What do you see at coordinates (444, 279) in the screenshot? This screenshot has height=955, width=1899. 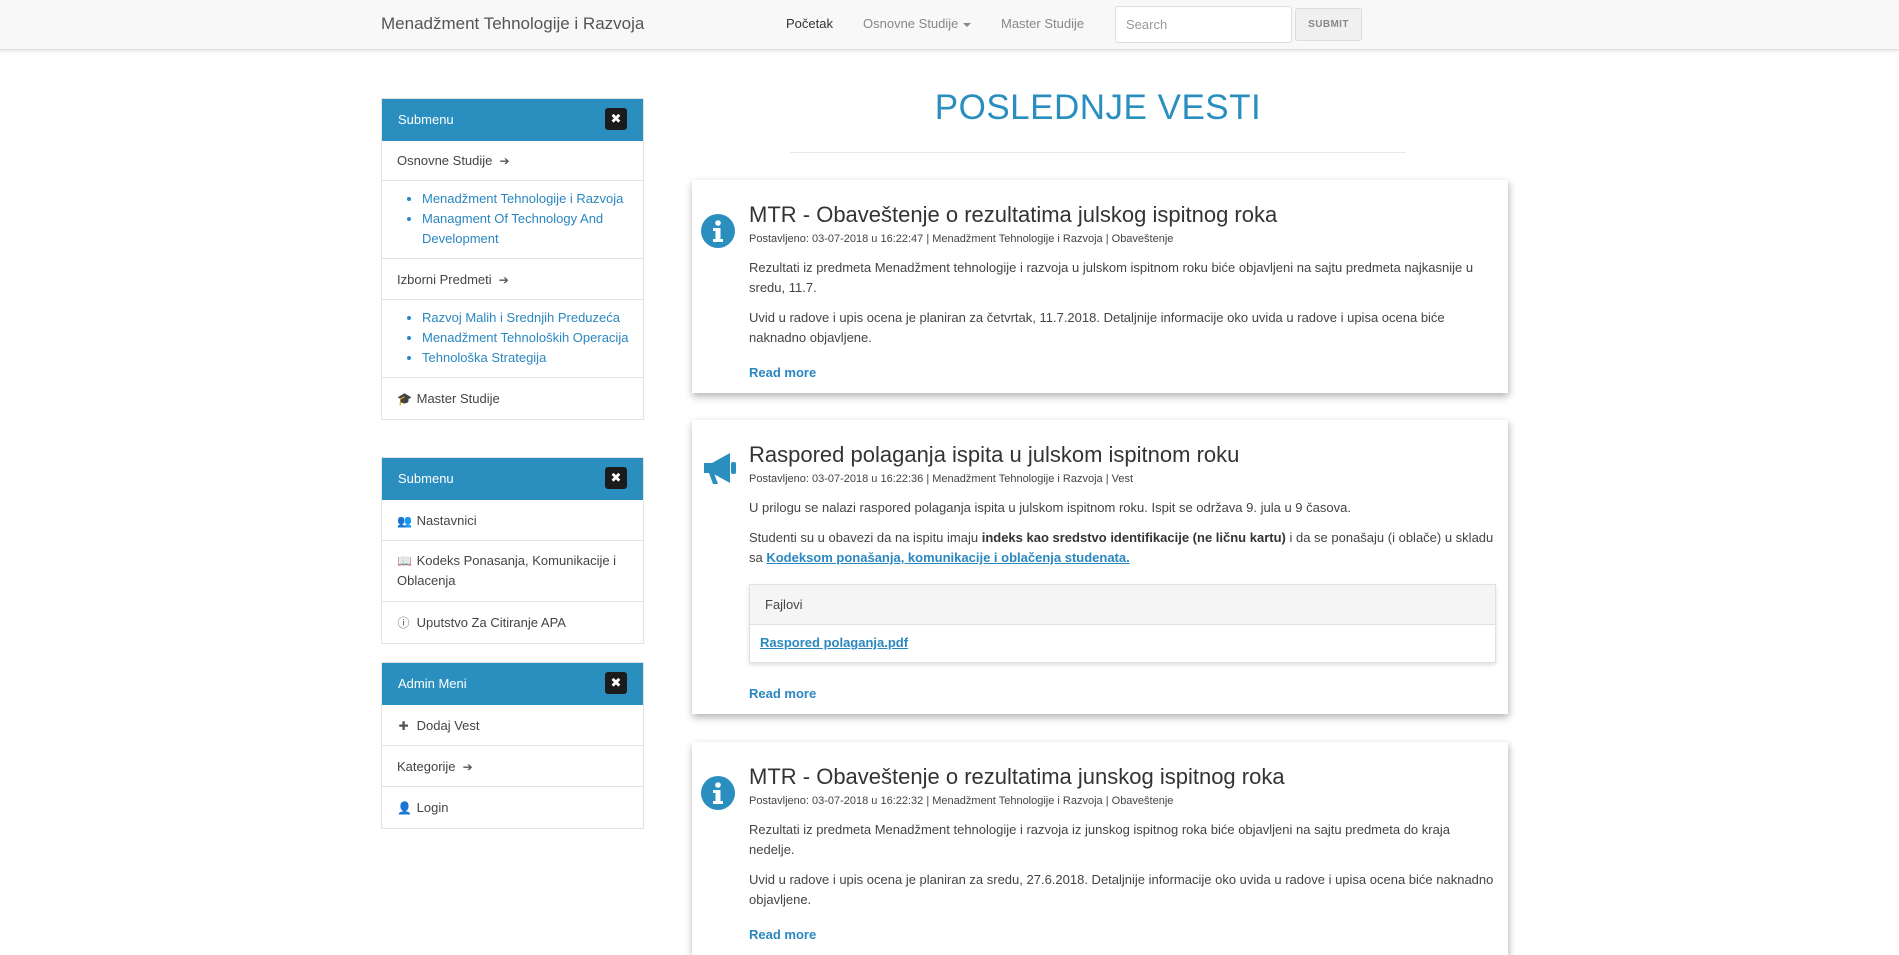 I see `sidebar-item-label: Izborni Predmeti` at bounding box center [444, 279].